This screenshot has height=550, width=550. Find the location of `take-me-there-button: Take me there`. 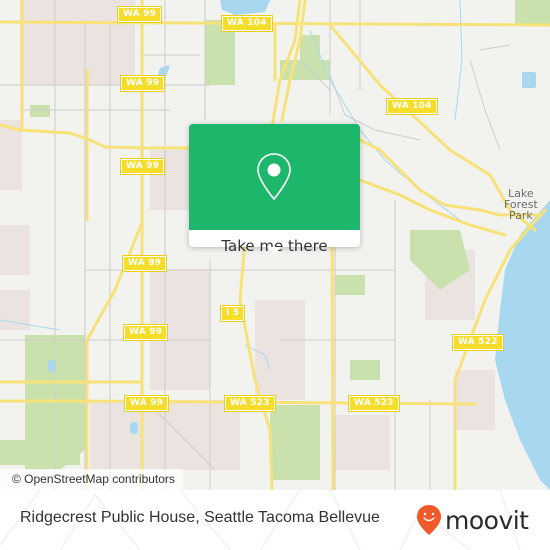

take-me-there-button: Take me there is located at coordinates (274, 246).